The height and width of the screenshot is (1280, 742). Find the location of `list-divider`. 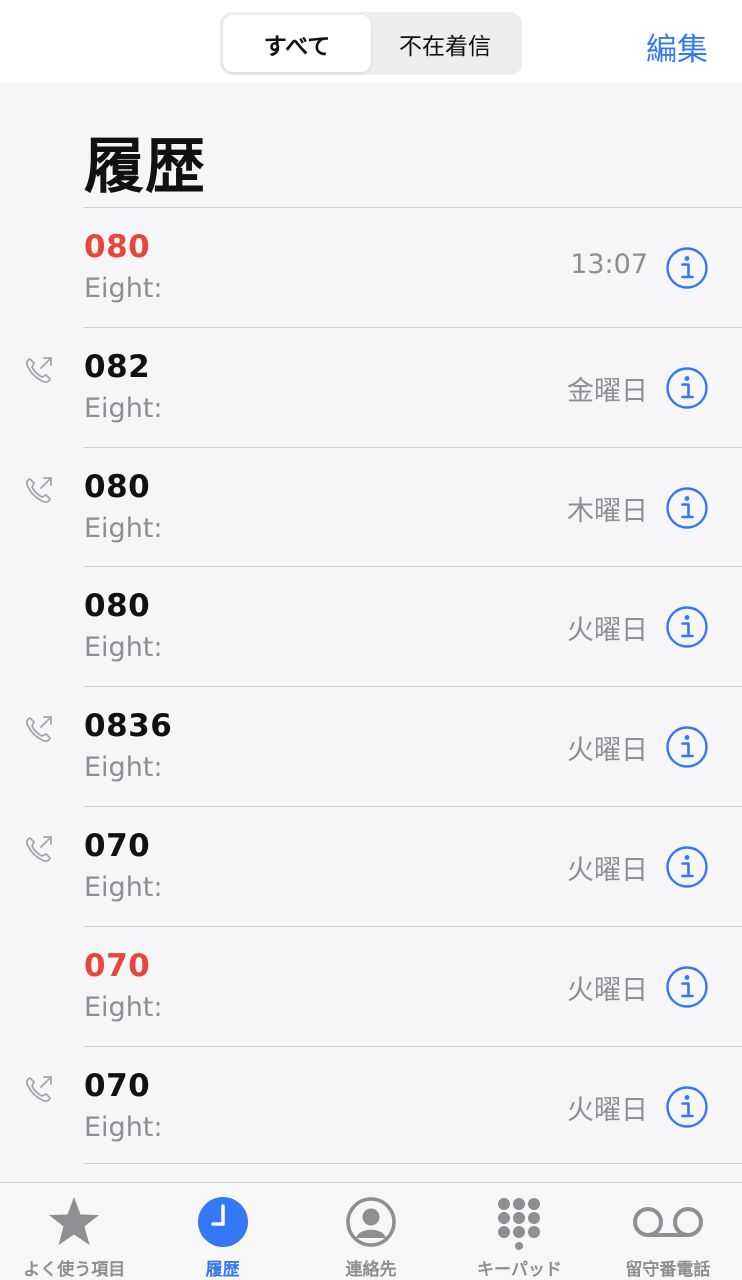

list-divider is located at coordinates (413, 1163).